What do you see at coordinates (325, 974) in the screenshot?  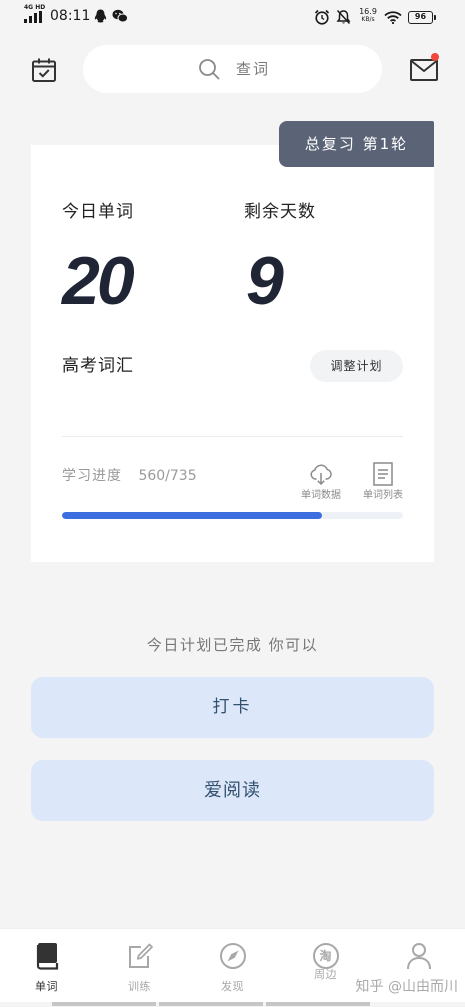 I see `tab-label: 周边` at bounding box center [325, 974].